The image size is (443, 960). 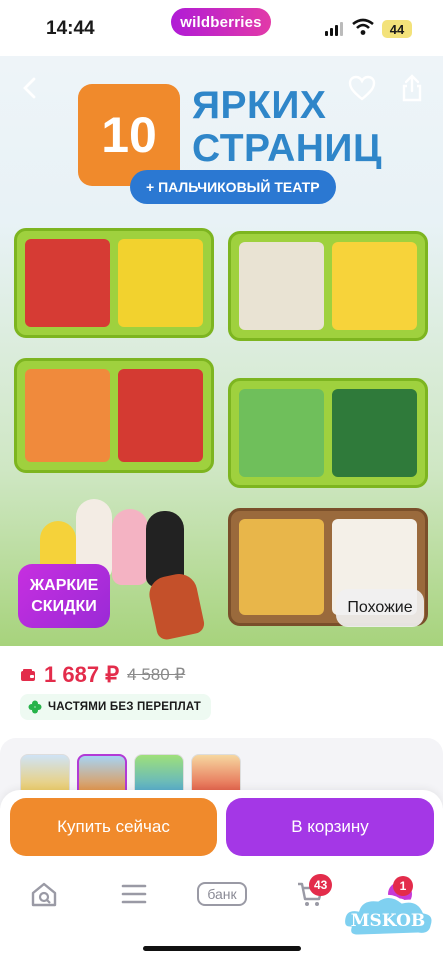 What do you see at coordinates (64, 585) in the screenshot?
I see `hot-sale-line1: ЖАРКИЕ` at bounding box center [64, 585].